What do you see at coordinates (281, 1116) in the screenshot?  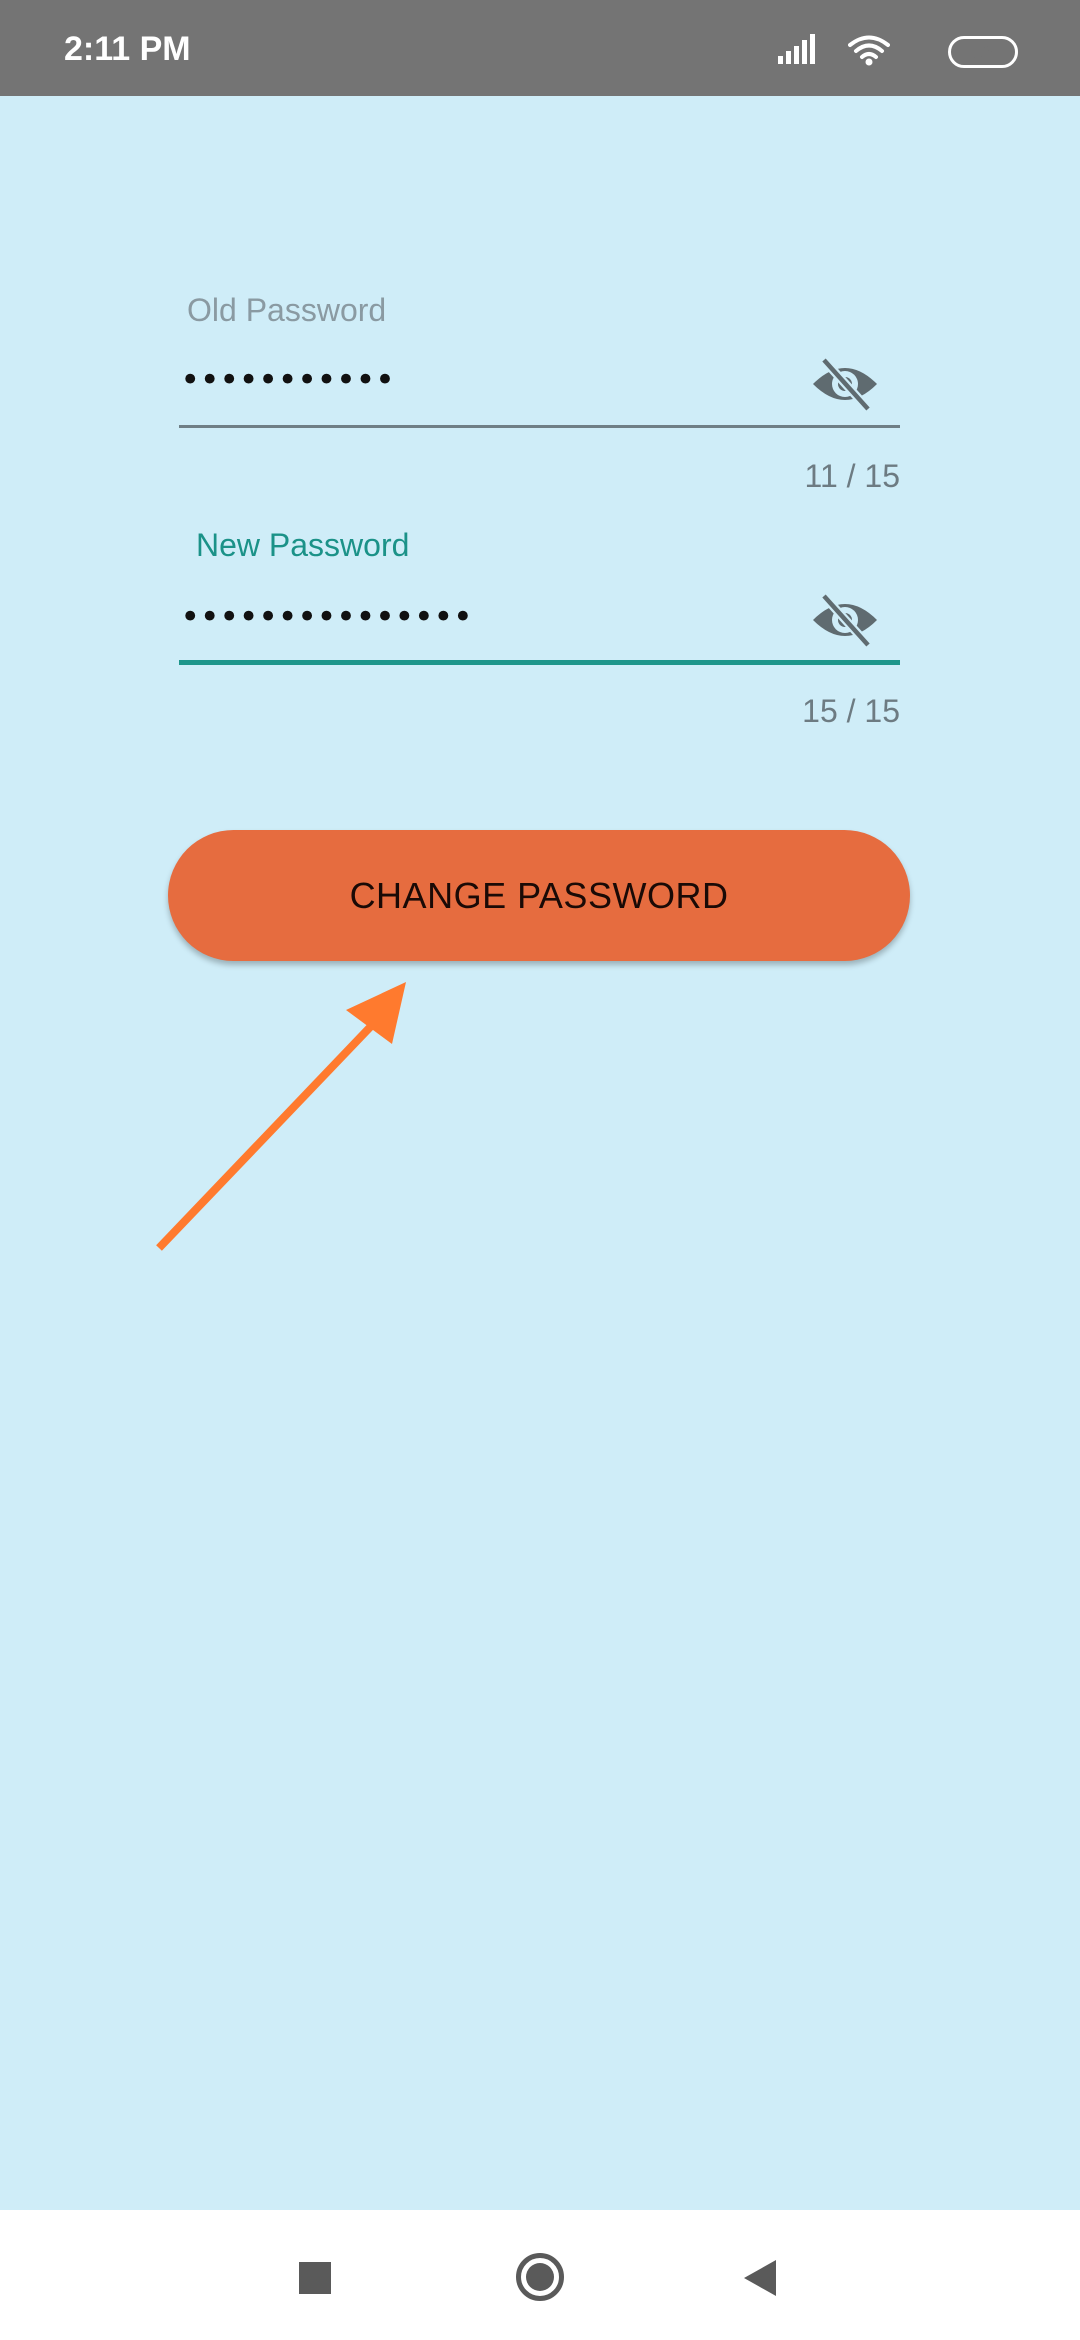 I see `annotation-arrow-icon` at bounding box center [281, 1116].